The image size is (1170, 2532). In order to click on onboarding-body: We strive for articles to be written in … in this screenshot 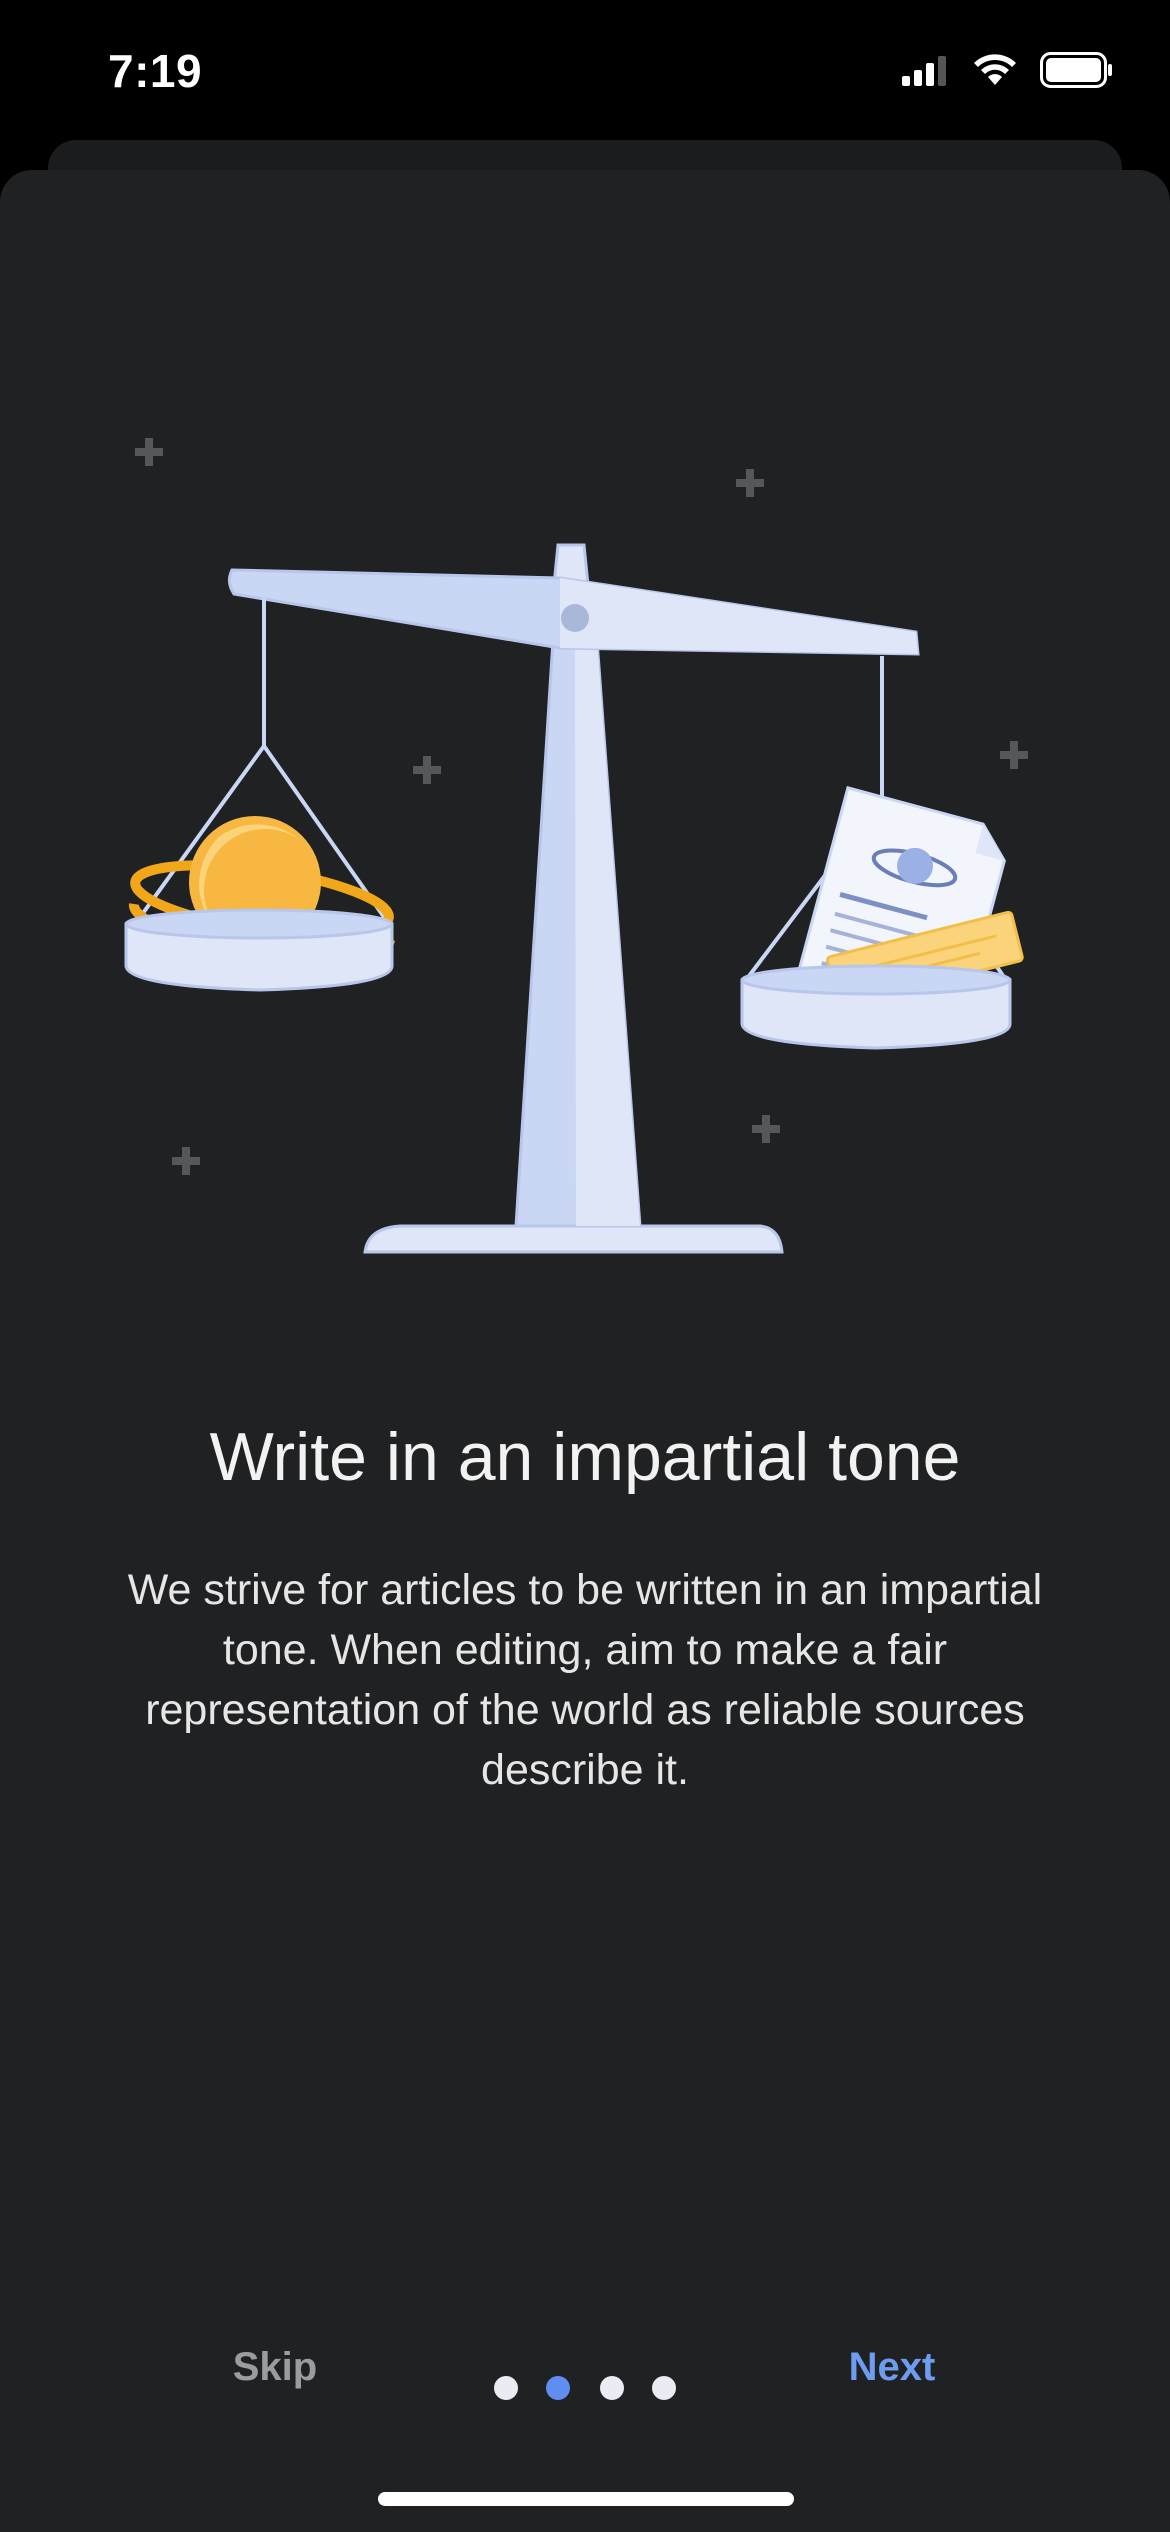, I will do `click(585, 1680)`.